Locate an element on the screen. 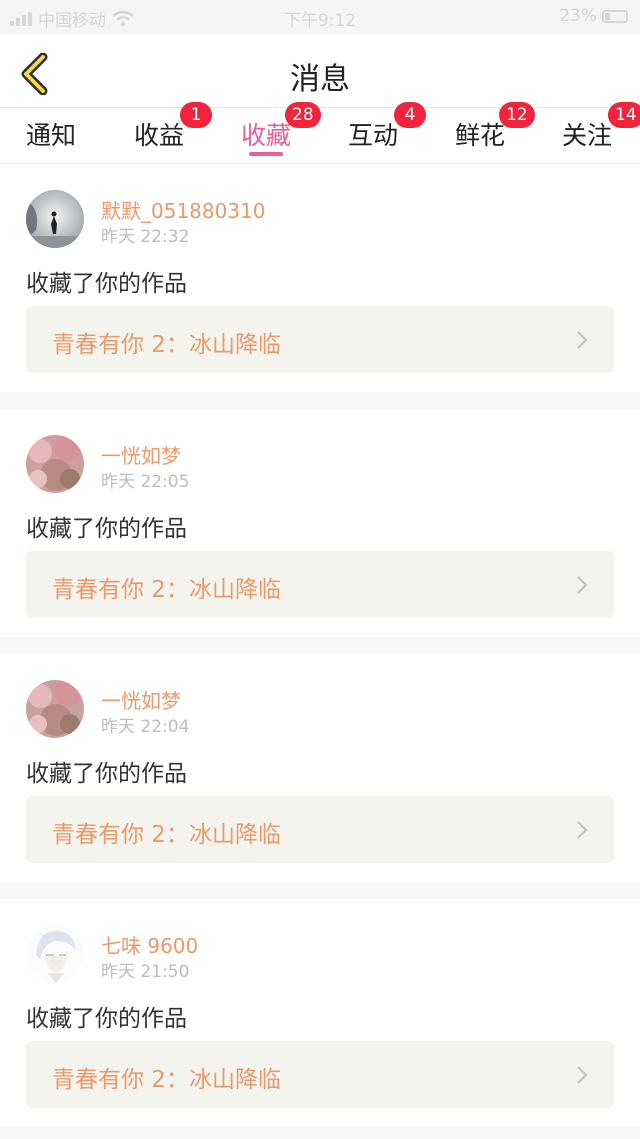  timestamp: 昨天 22:05 is located at coordinates (145, 482).